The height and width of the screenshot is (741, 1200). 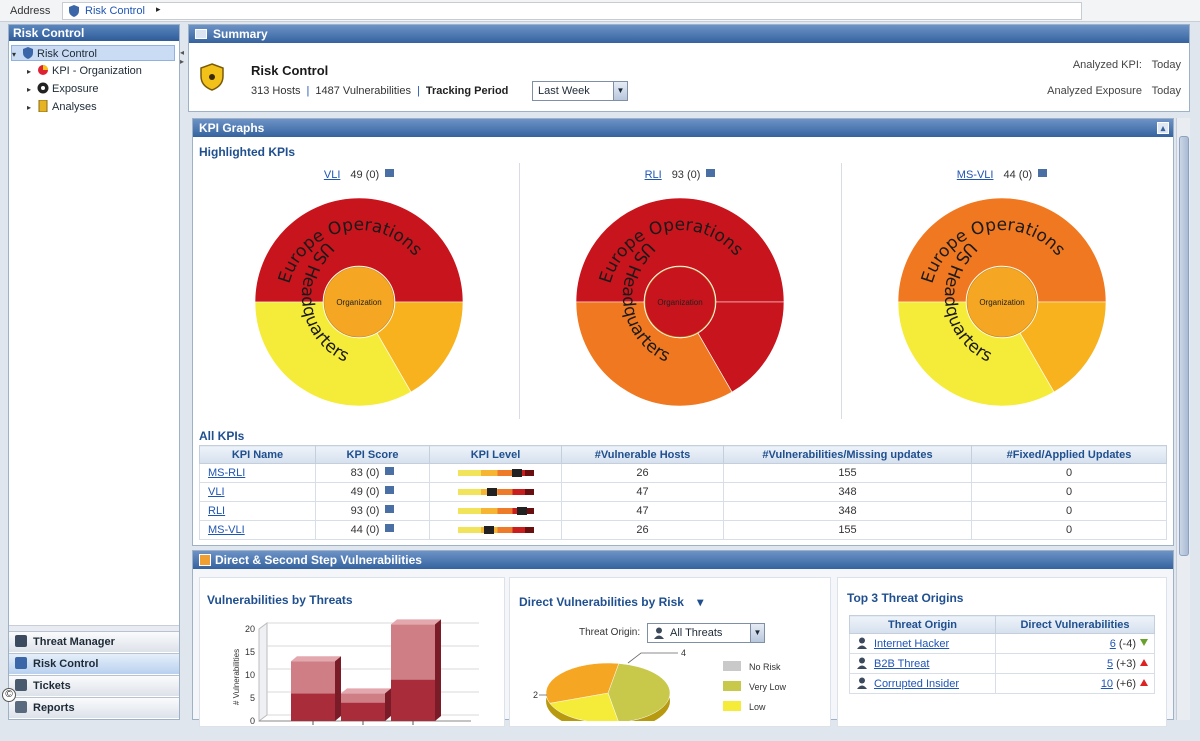 What do you see at coordinates (94, 663) in the screenshot?
I see `nav-risk-control: Risk Control` at bounding box center [94, 663].